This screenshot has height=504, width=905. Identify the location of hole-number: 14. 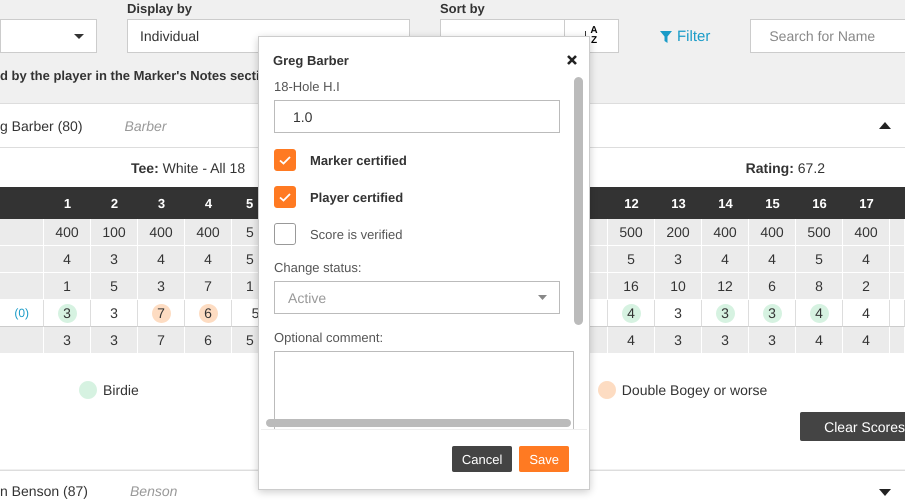
(725, 203).